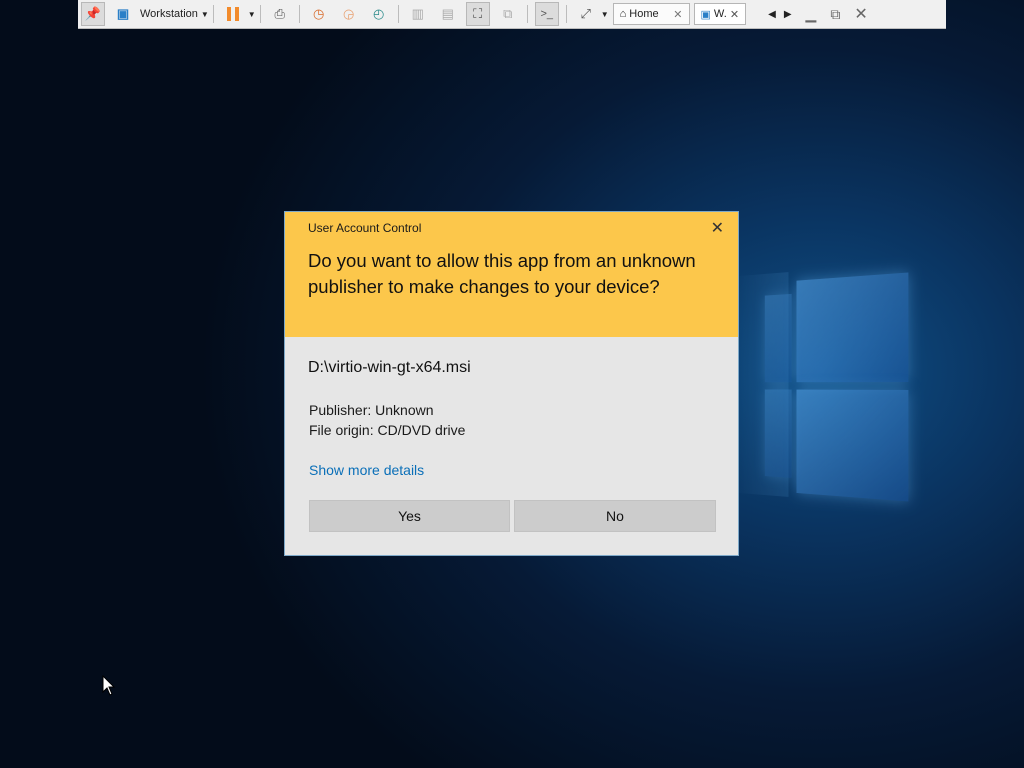 Image resolution: width=1024 pixels, height=768 pixels. I want to click on publisher-info: Publisher: Unknown, so click(371, 410).